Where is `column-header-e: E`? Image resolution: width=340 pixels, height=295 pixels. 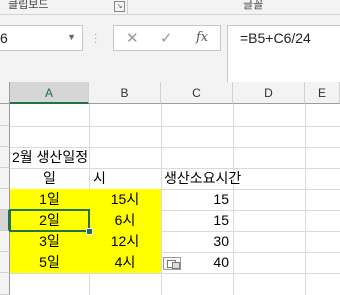 column-header-e: E is located at coordinates (322, 93).